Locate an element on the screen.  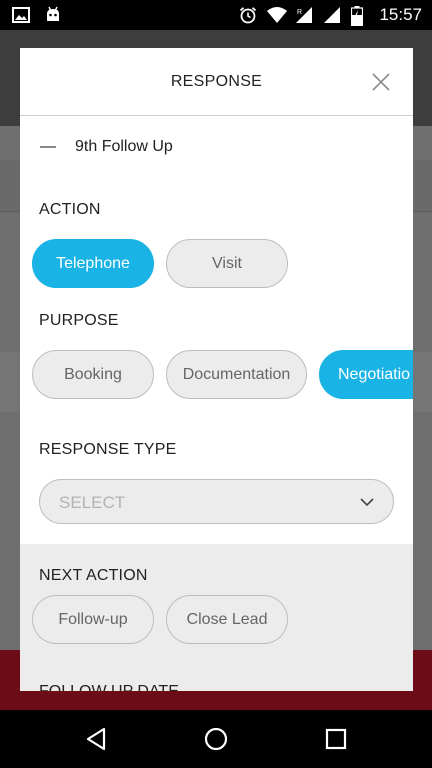
followup-row: 9th Follow Up is located at coordinates (216, 147).